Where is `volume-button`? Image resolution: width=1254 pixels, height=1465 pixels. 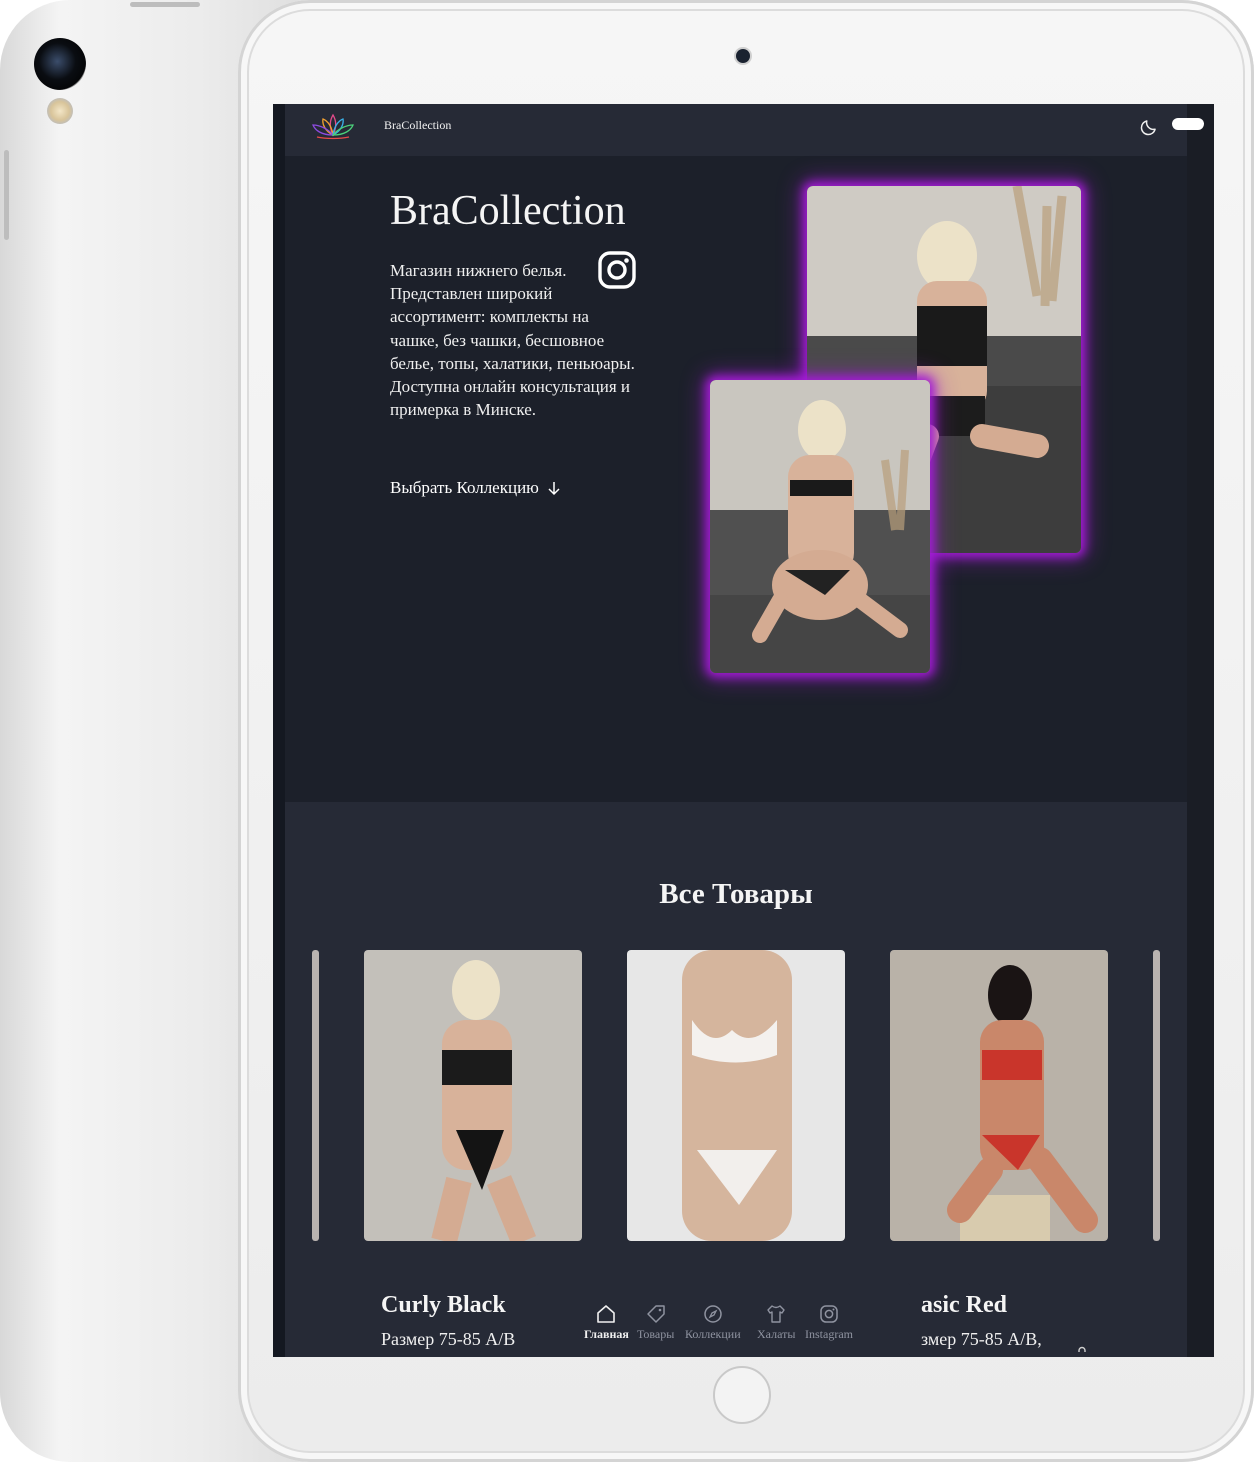 volume-button is located at coordinates (6, 195).